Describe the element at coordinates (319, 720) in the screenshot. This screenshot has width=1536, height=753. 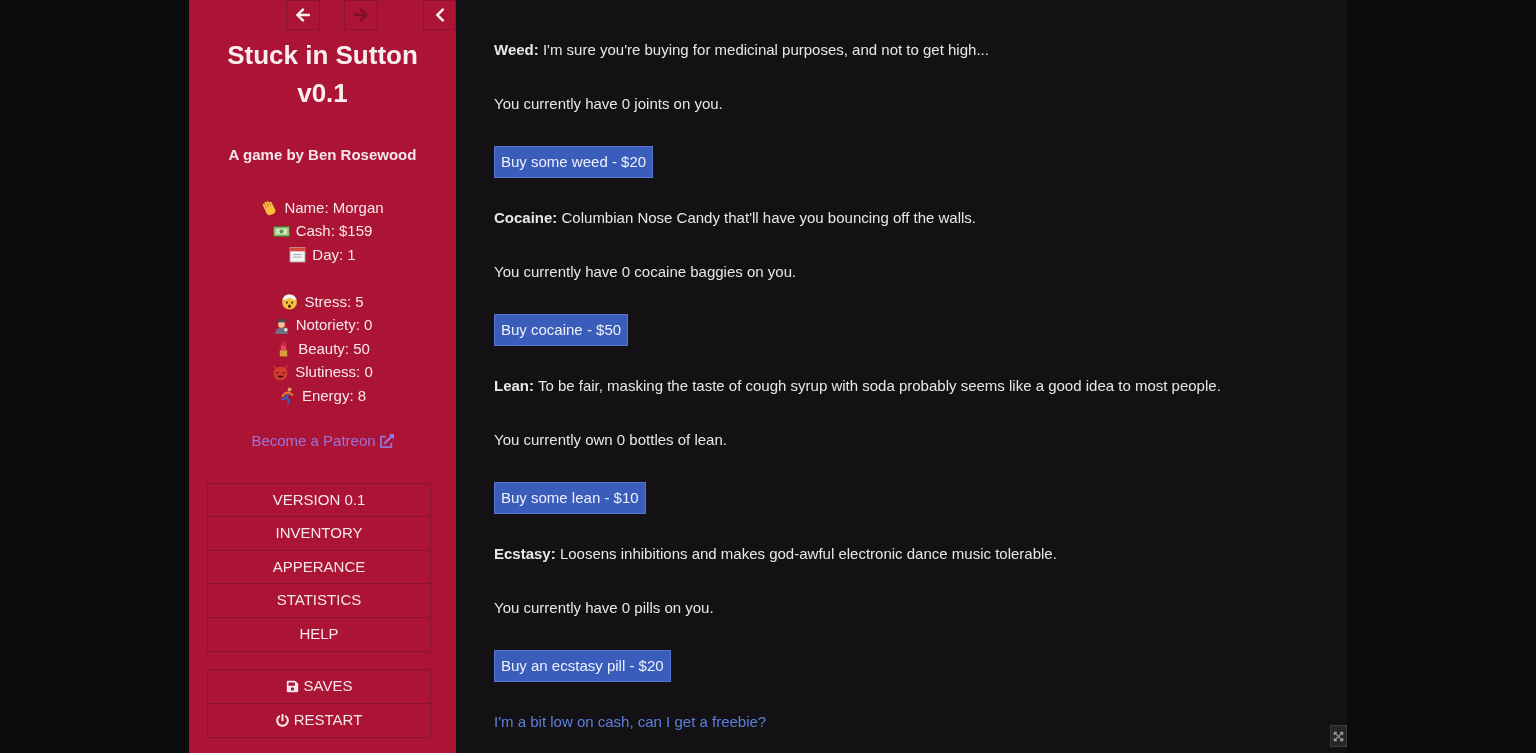
I see `menu-item: RESTART` at that location.